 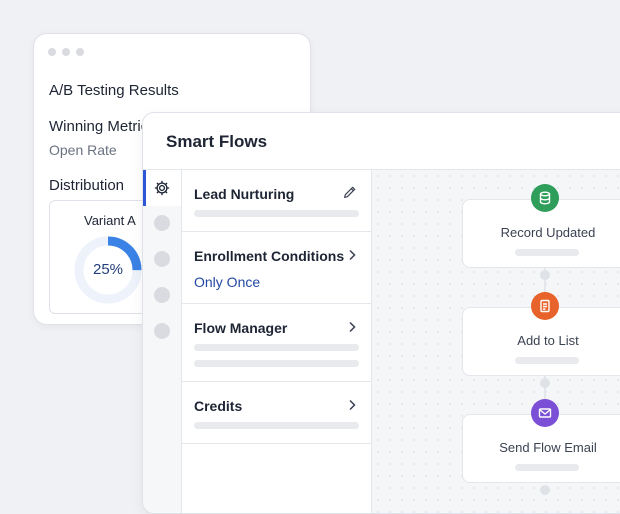 What do you see at coordinates (227, 282) in the screenshot?
I see `section-value: Only Once` at bounding box center [227, 282].